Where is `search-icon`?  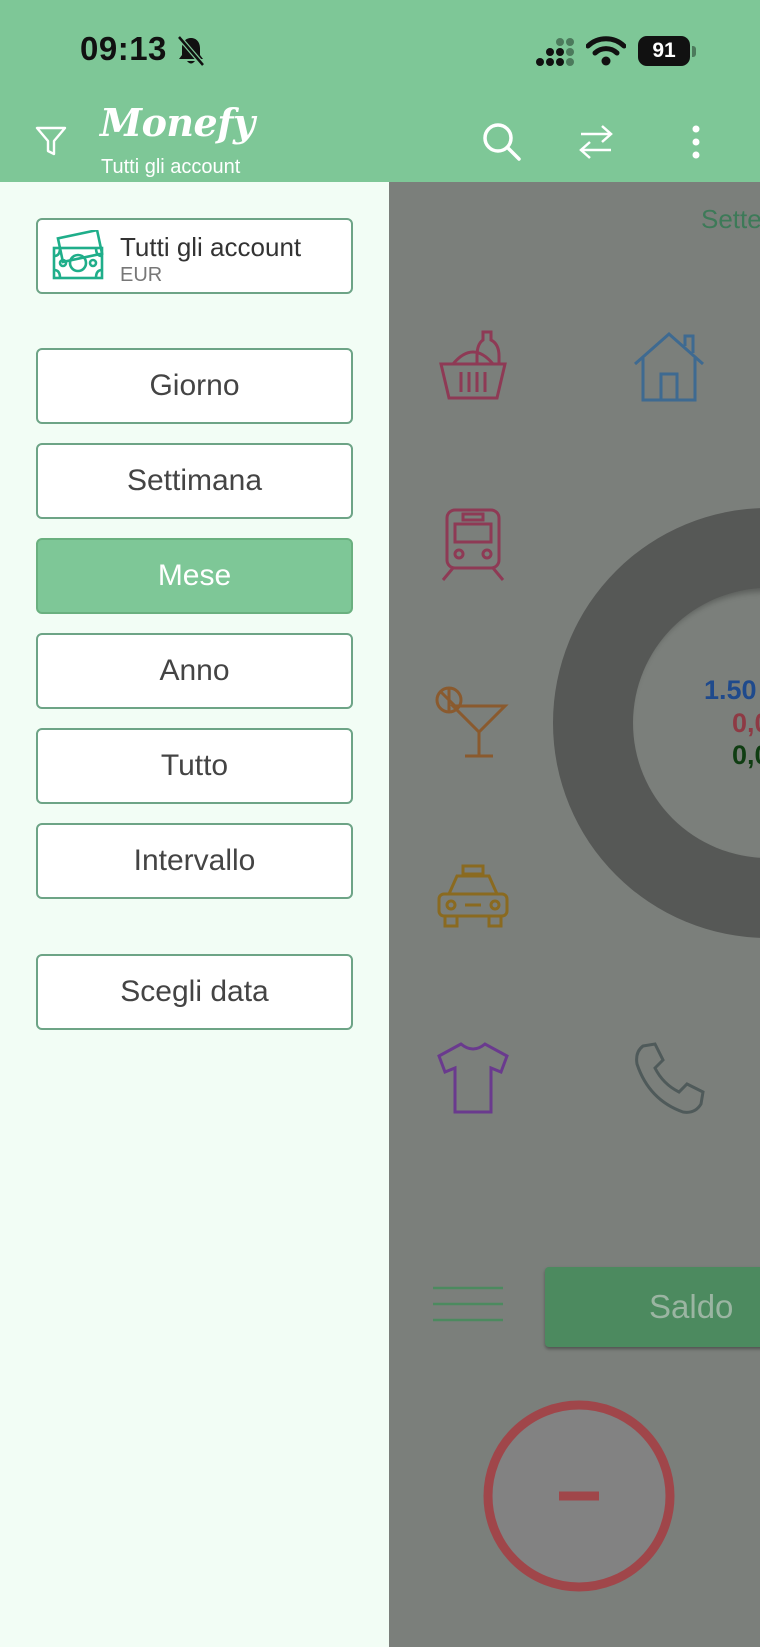
search-icon is located at coordinates (502, 142).